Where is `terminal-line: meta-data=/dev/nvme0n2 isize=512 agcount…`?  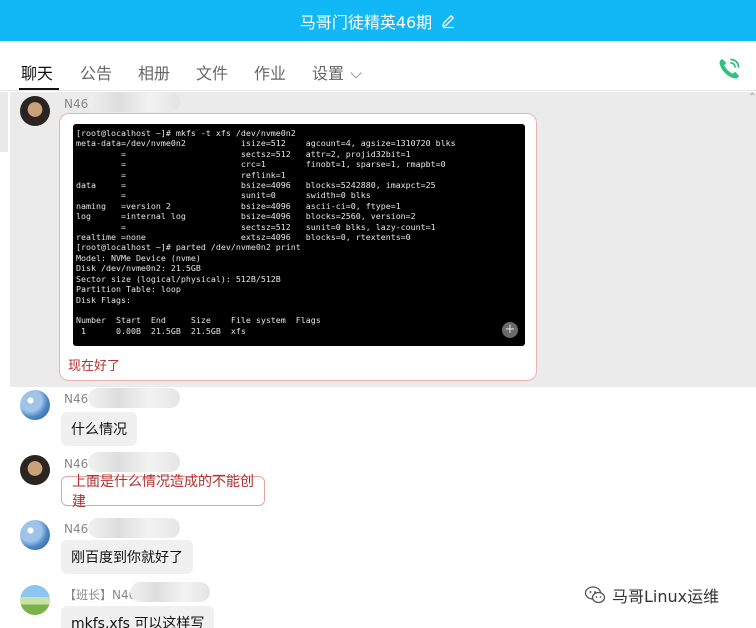
terminal-line: meta-data=/dev/nvme0n2 isize=512 agcount… is located at coordinates (266, 143).